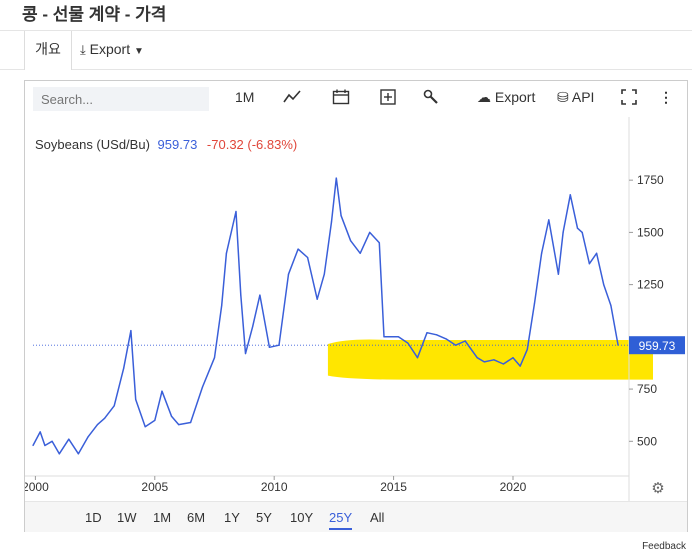 Image resolution: width=692 pixels, height=554 pixels. What do you see at coordinates (154, 487) in the screenshot?
I see `x-tick-label: 2005` at bounding box center [154, 487].